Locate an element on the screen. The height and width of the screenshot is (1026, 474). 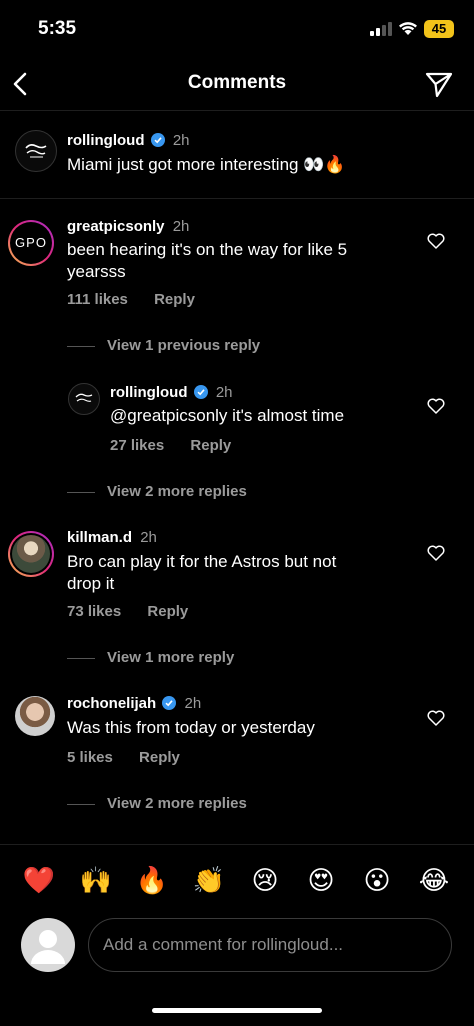
status-time: 5:35 is located at coordinates (57, 28).